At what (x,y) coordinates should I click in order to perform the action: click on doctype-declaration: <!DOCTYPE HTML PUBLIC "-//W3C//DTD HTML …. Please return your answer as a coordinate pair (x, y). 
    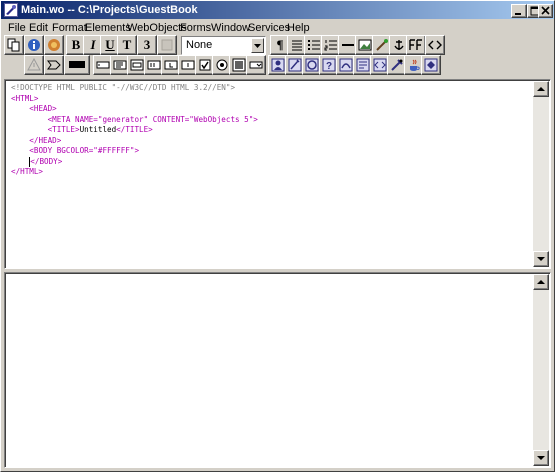
    Looking at the image, I should click on (123, 87).